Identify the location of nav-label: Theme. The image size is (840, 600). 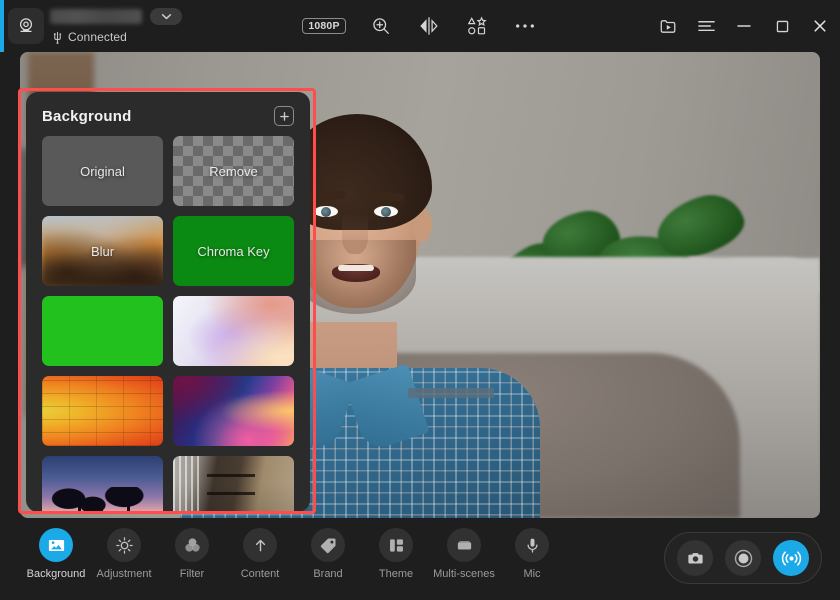
(396, 574).